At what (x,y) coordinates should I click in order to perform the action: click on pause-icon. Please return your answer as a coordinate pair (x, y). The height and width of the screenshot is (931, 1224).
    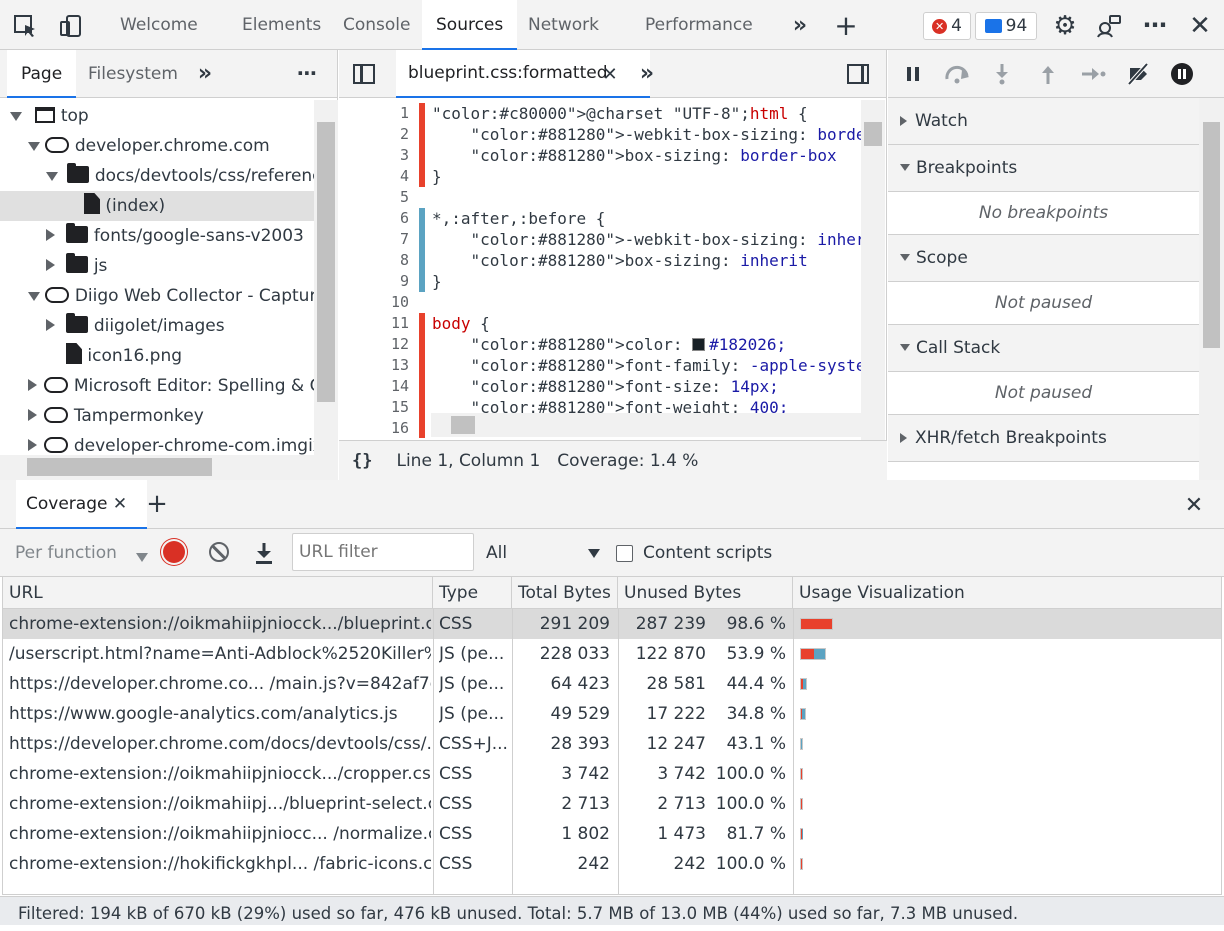
    Looking at the image, I should click on (913, 74).